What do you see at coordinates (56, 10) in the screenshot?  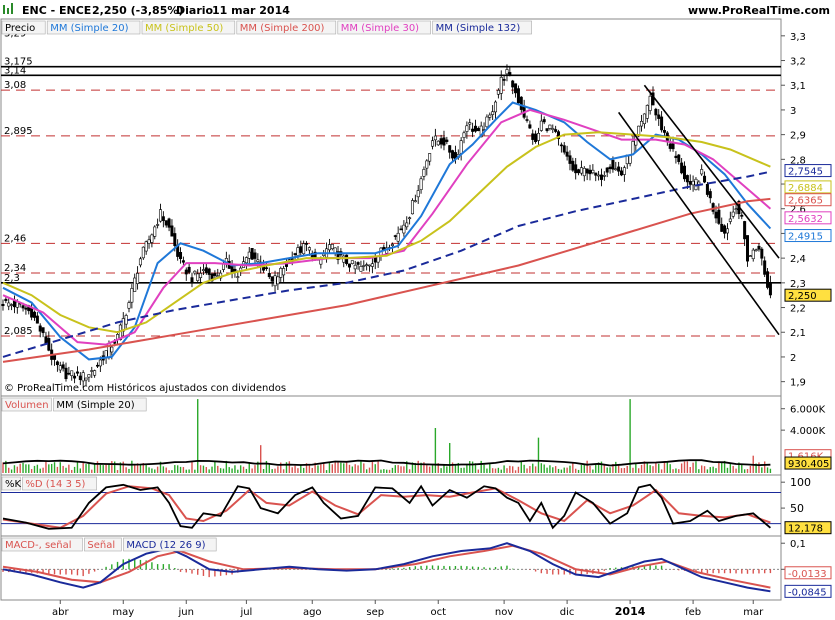 I see `ticker-label: ENC - ENCE` at bounding box center [56, 10].